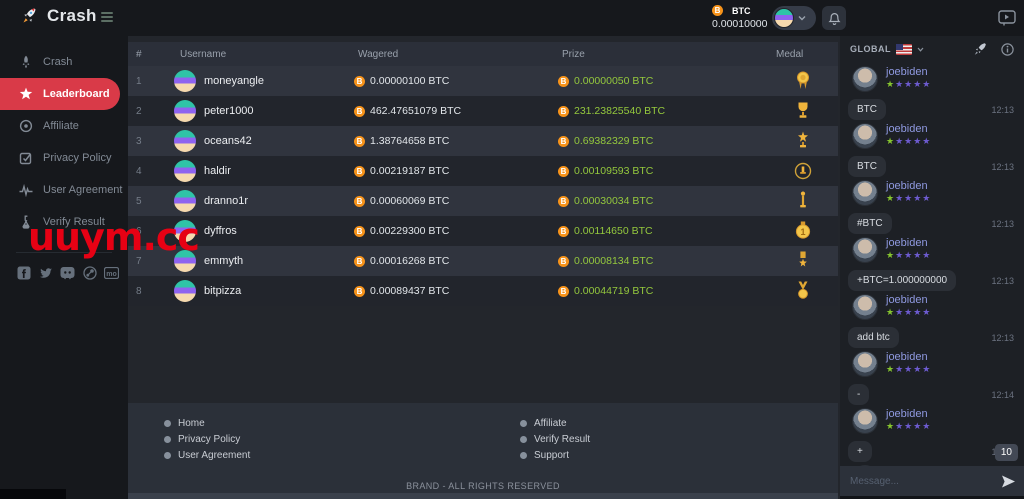  I want to click on footer-link-label: User Agreement, so click(214, 455).